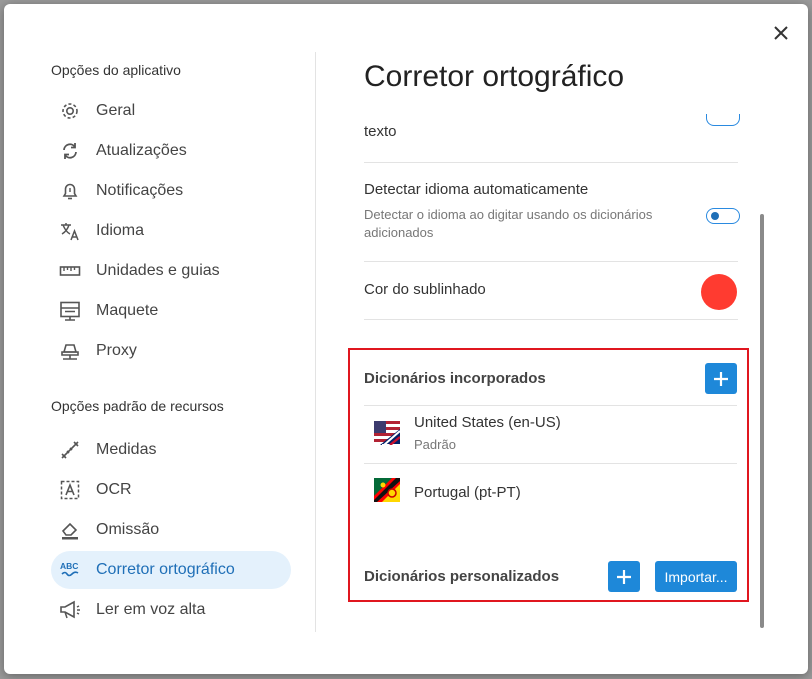 This screenshot has height=679, width=812. I want to click on sidebar-item-unidades: Unidades e guias, so click(171, 271).